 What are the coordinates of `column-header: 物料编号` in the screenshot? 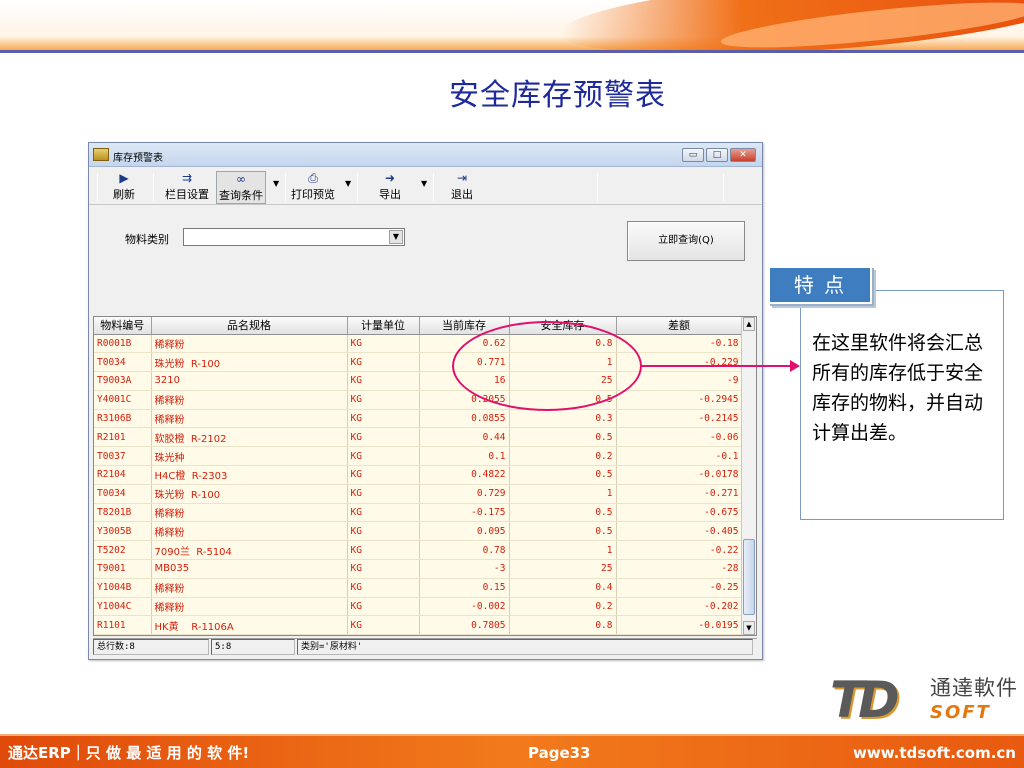 It's located at (123, 326).